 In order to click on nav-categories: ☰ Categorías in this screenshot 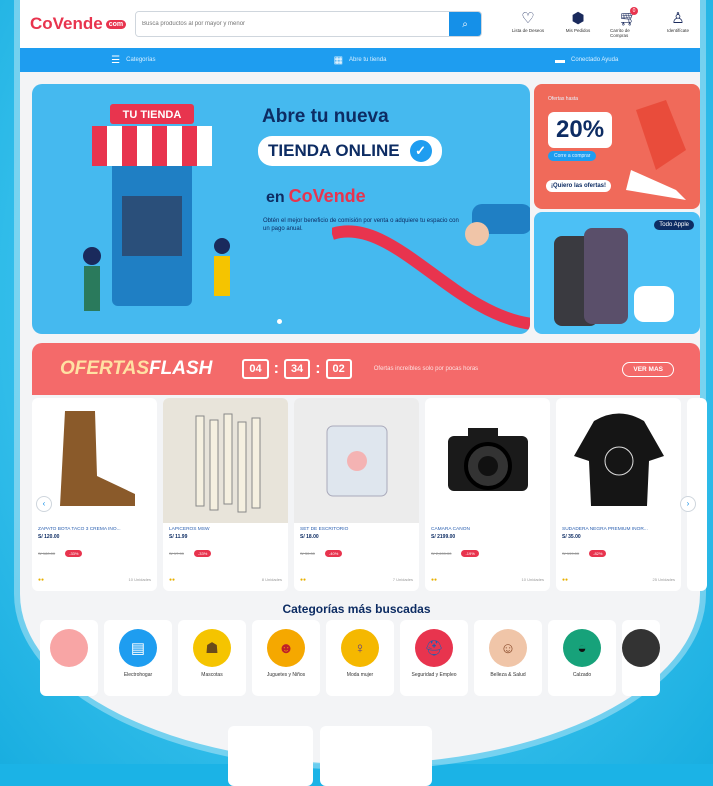, I will do `click(133, 60)`.